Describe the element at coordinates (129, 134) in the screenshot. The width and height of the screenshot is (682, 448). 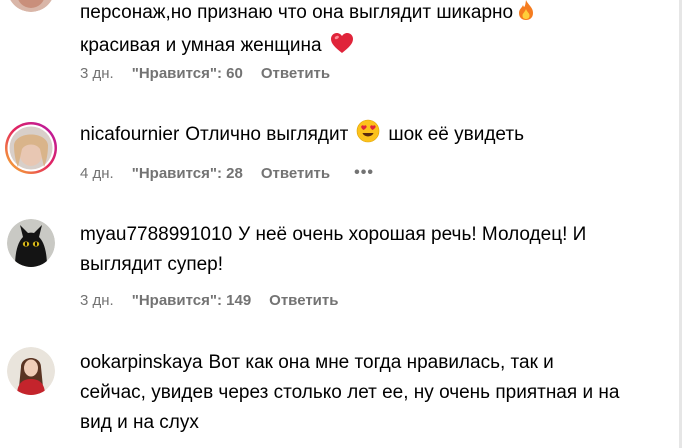
I see `comment-username: nicafournier` at that location.